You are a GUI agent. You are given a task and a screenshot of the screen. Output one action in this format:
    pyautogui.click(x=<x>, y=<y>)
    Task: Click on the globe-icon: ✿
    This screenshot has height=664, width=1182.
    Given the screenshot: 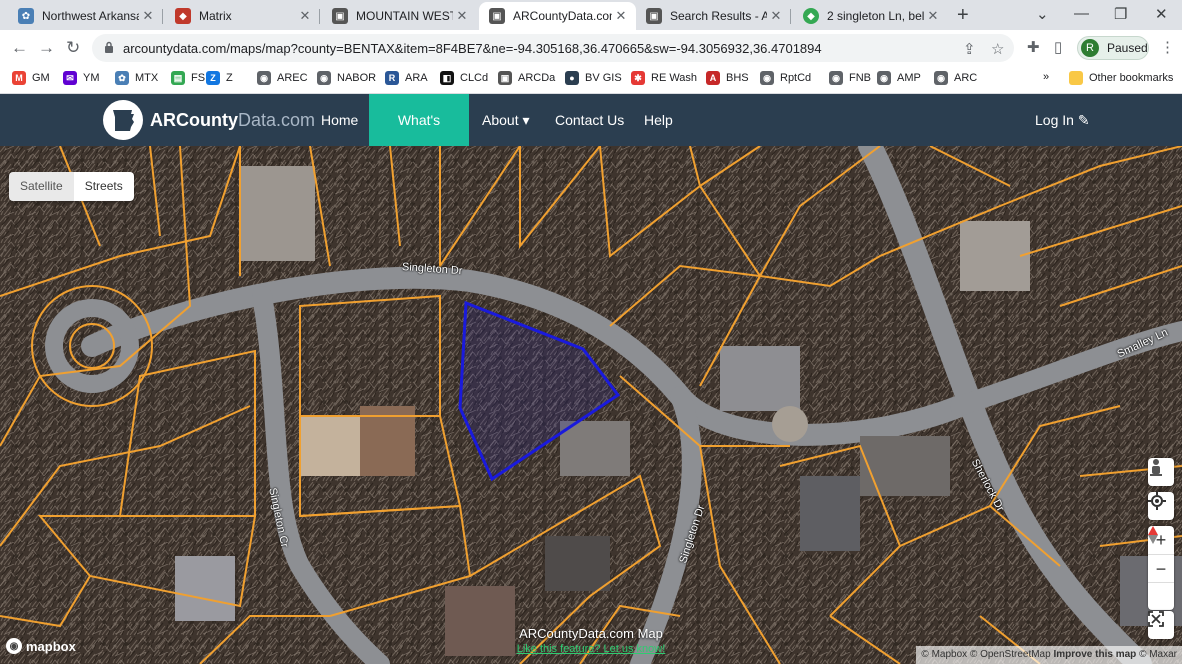 What is the action you would take?
    pyautogui.click(x=26, y=16)
    